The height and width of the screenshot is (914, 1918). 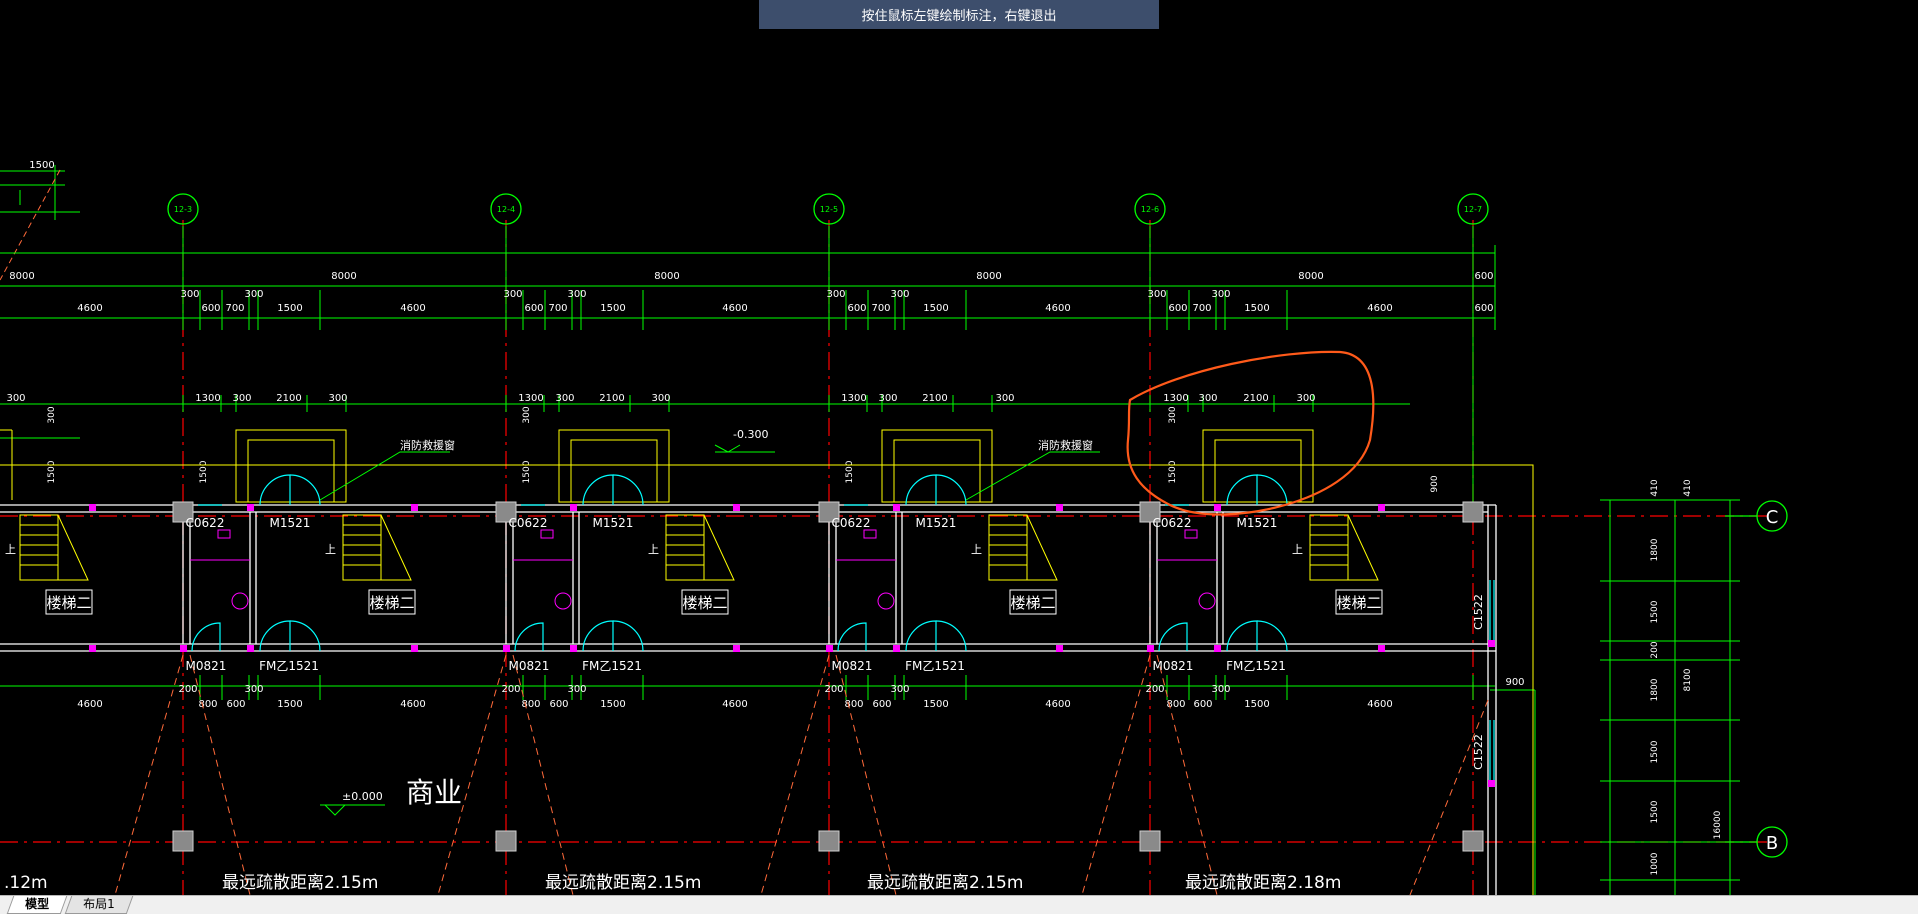 I want to click on dim-vertical-1800: 1800, so click(x=1655, y=549).